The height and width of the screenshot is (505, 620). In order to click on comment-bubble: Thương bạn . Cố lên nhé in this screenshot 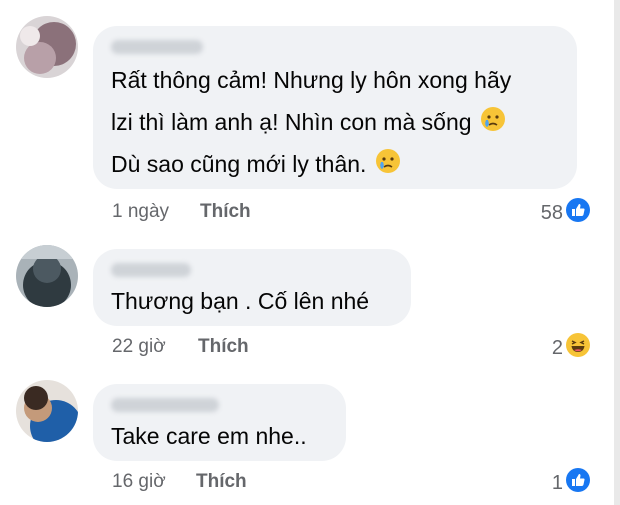, I will do `click(252, 287)`.